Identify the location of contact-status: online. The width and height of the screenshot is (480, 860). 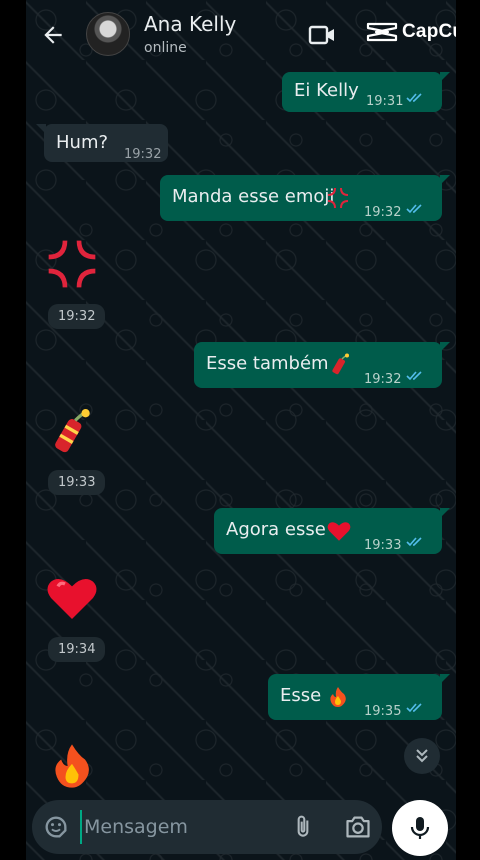
(165, 48).